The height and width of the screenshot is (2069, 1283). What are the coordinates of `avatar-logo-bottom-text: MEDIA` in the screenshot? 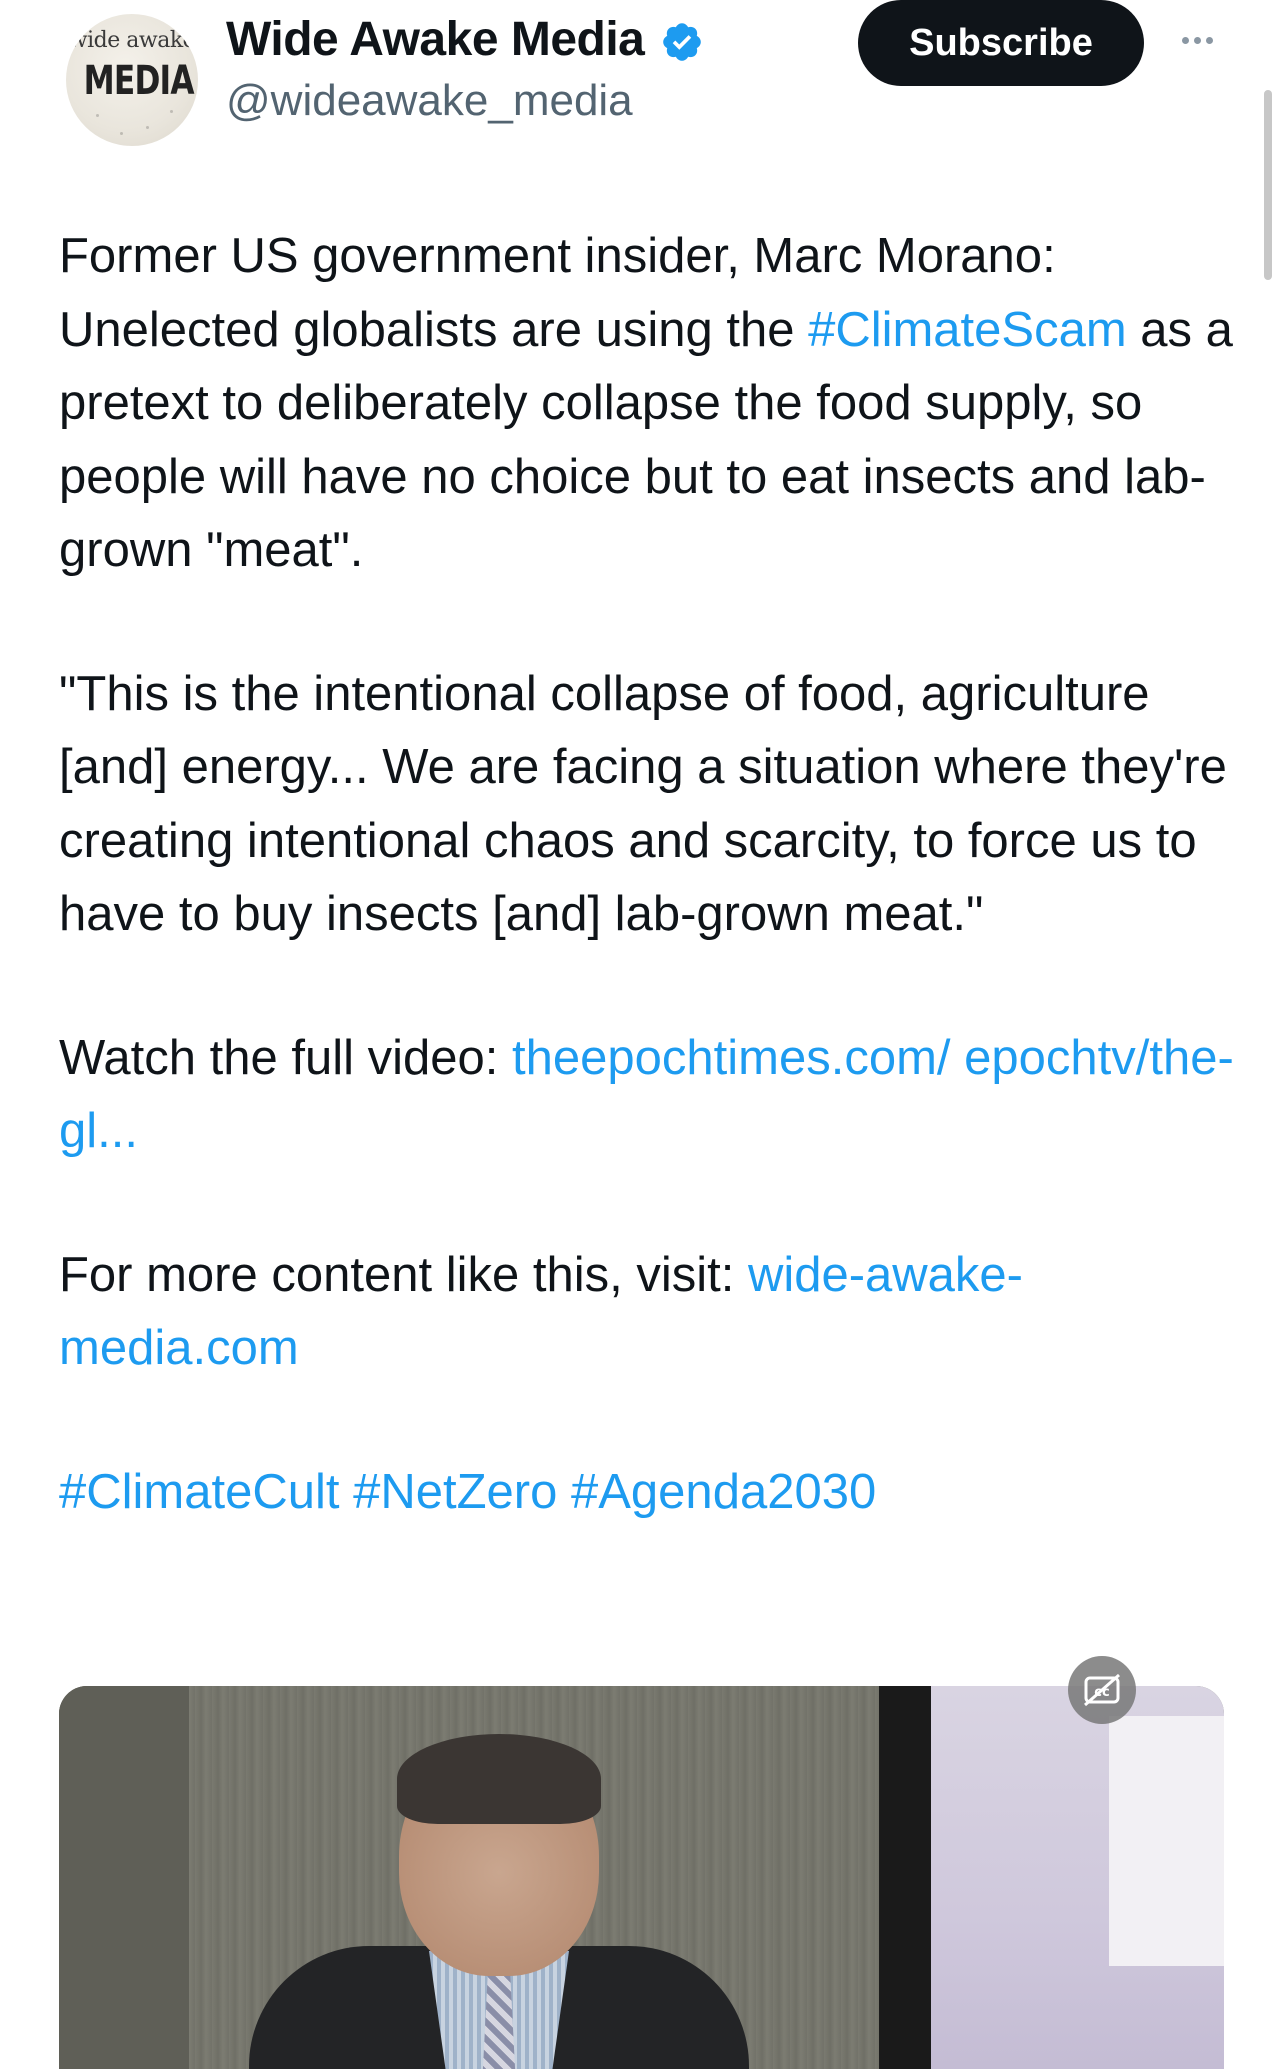 It's located at (139, 81).